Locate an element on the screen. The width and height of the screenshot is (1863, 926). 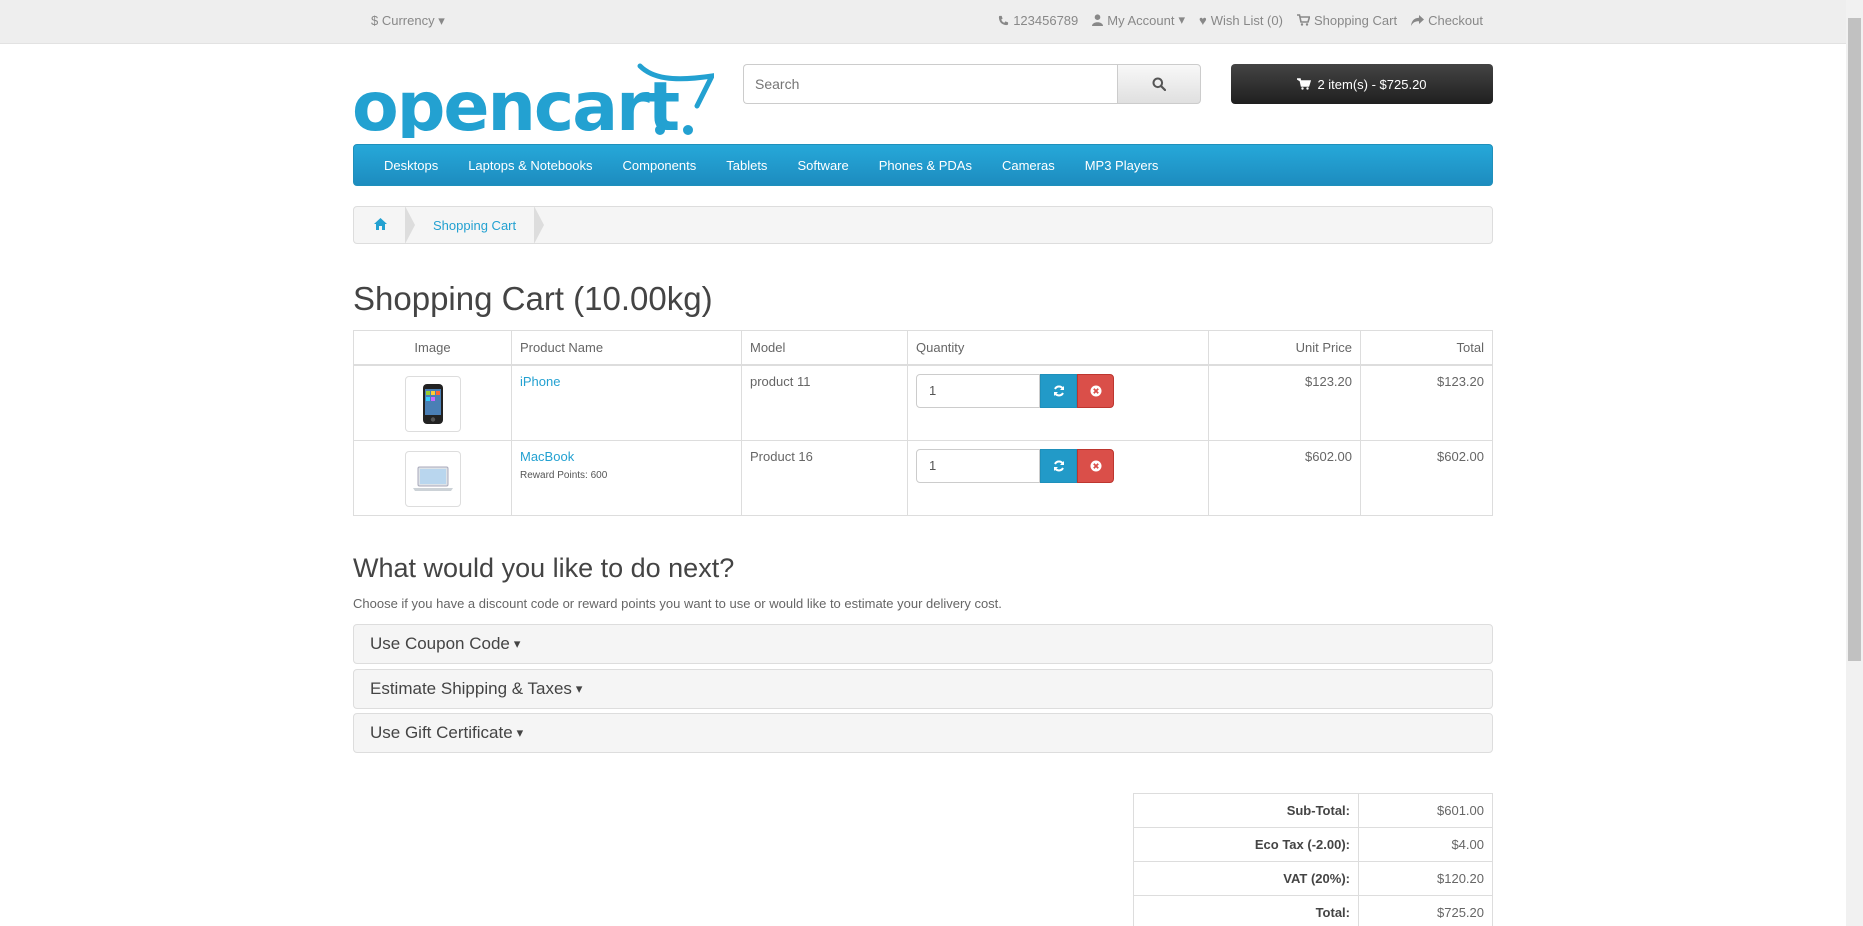
page-scrollbar is located at coordinates (1854, 463).